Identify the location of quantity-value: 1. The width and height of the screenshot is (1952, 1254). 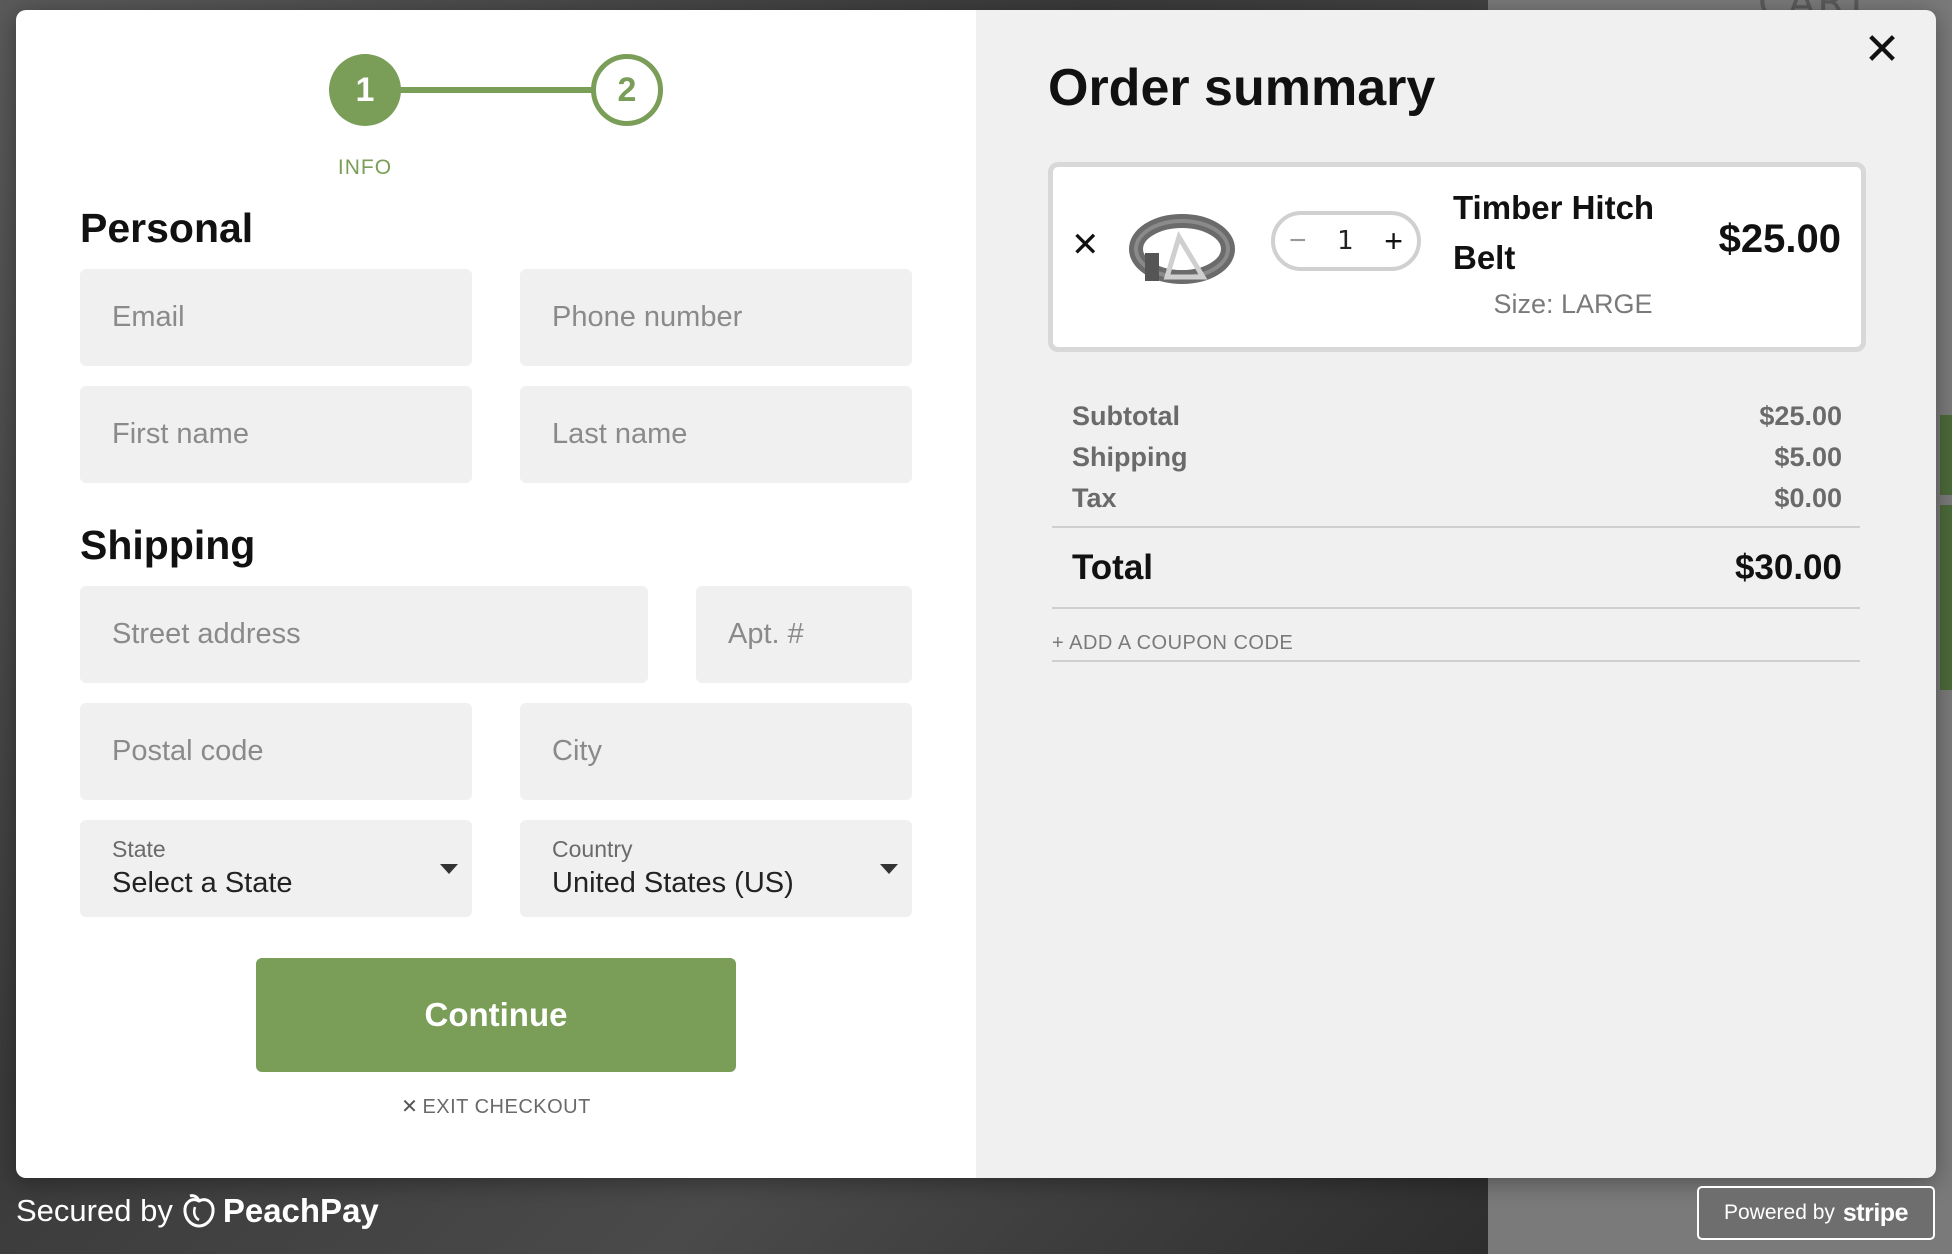
(1345, 241).